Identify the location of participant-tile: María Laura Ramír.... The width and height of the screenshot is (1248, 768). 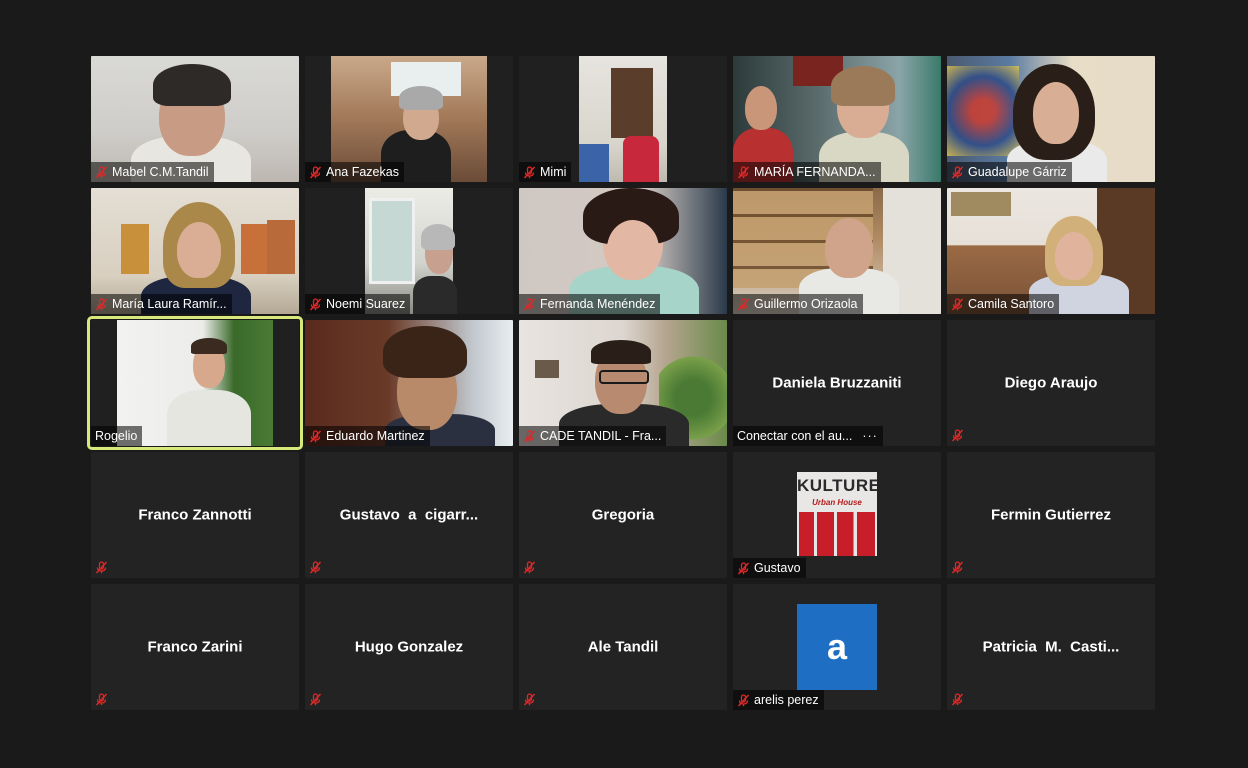
(195, 251).